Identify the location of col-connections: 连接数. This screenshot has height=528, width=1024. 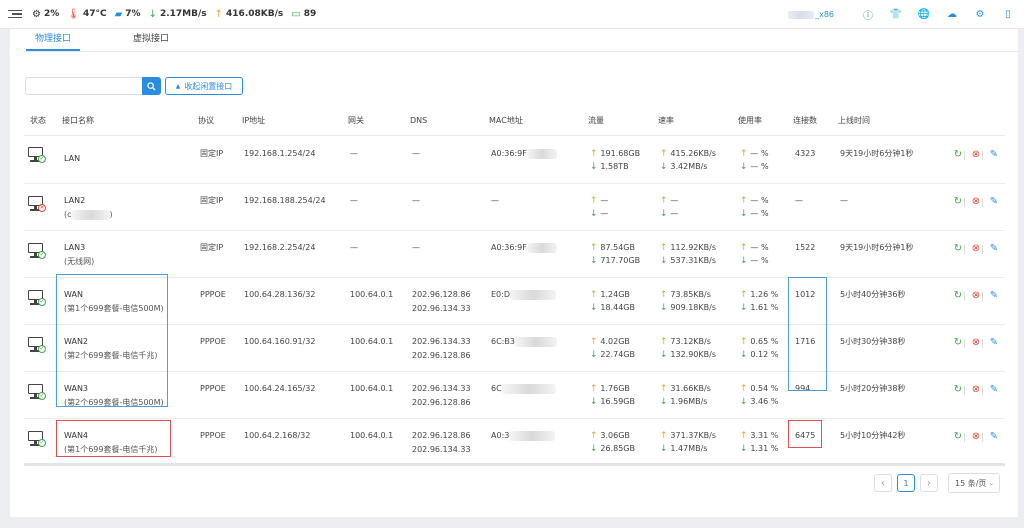
(805, 120).